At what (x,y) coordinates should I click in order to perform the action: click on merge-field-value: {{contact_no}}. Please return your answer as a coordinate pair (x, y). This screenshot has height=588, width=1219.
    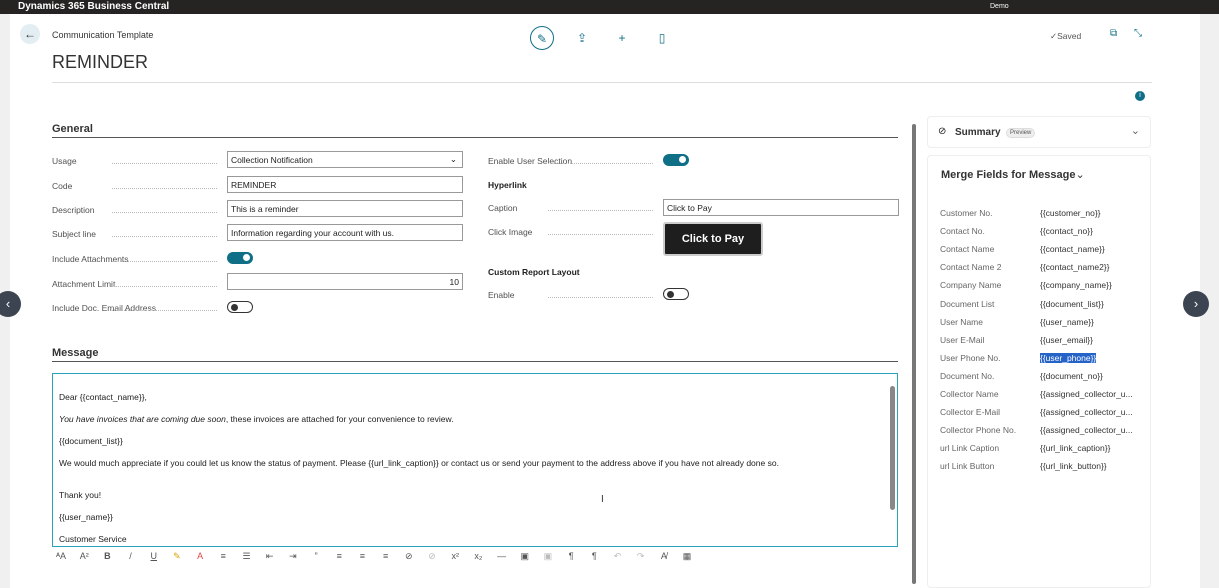
    Looking at the image, I should click on (1066, 231).